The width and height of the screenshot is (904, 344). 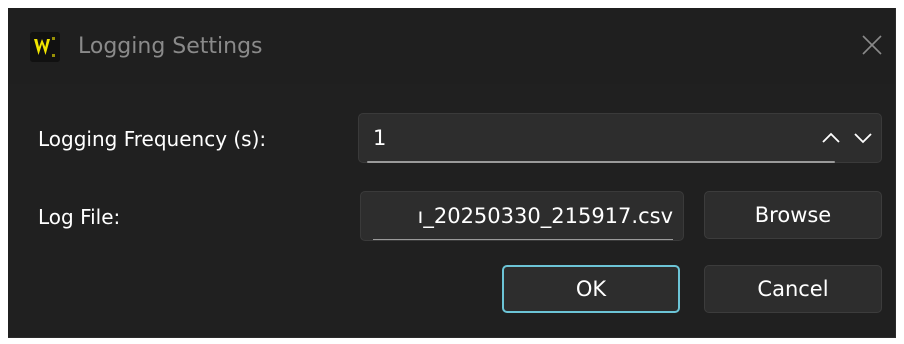 I want to click on spin-up-button, so click(x=831, y=138).